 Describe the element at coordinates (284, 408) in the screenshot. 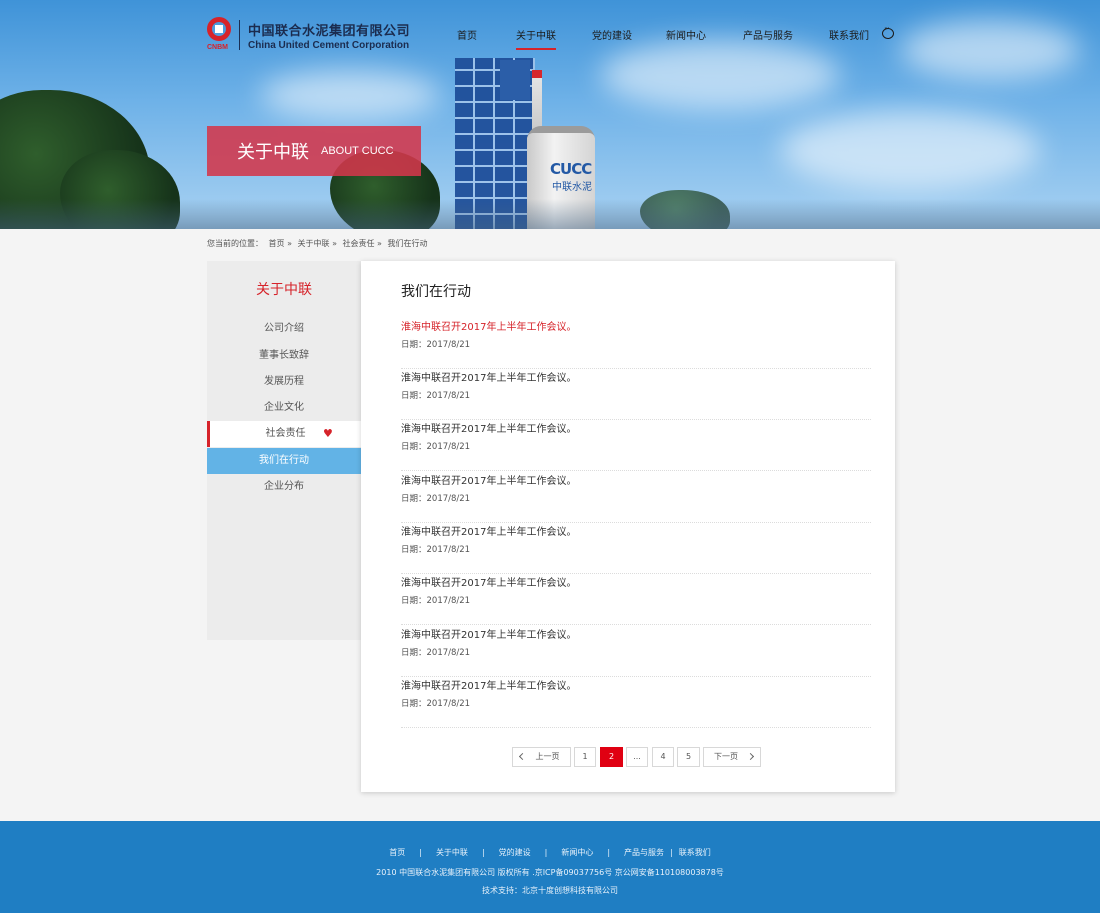

I see `sidebar-item-culture: 企业文化` at that location.